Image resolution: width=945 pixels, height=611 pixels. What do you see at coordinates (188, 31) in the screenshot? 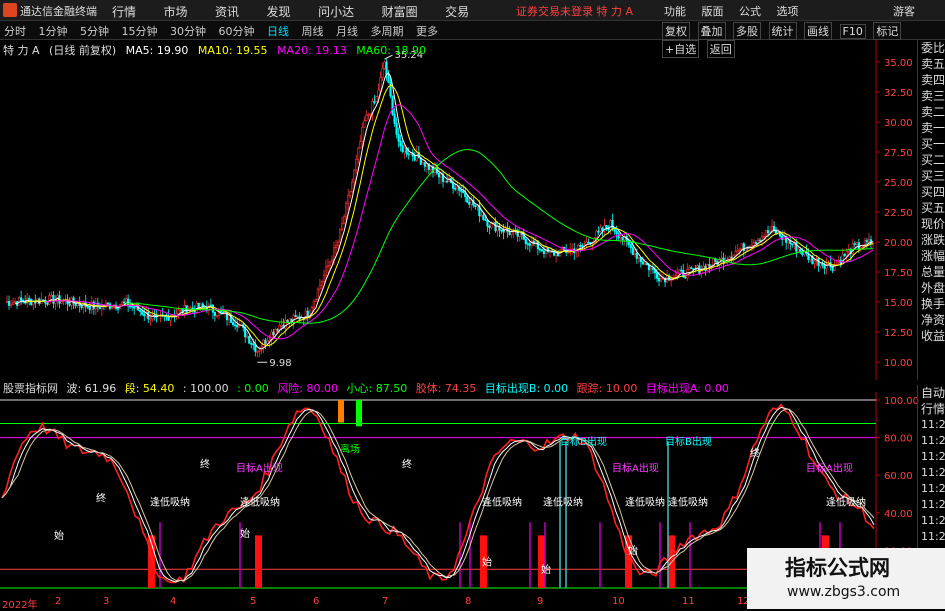
I see `tab-30min: 30分钟` at bounding box center [188, 31].